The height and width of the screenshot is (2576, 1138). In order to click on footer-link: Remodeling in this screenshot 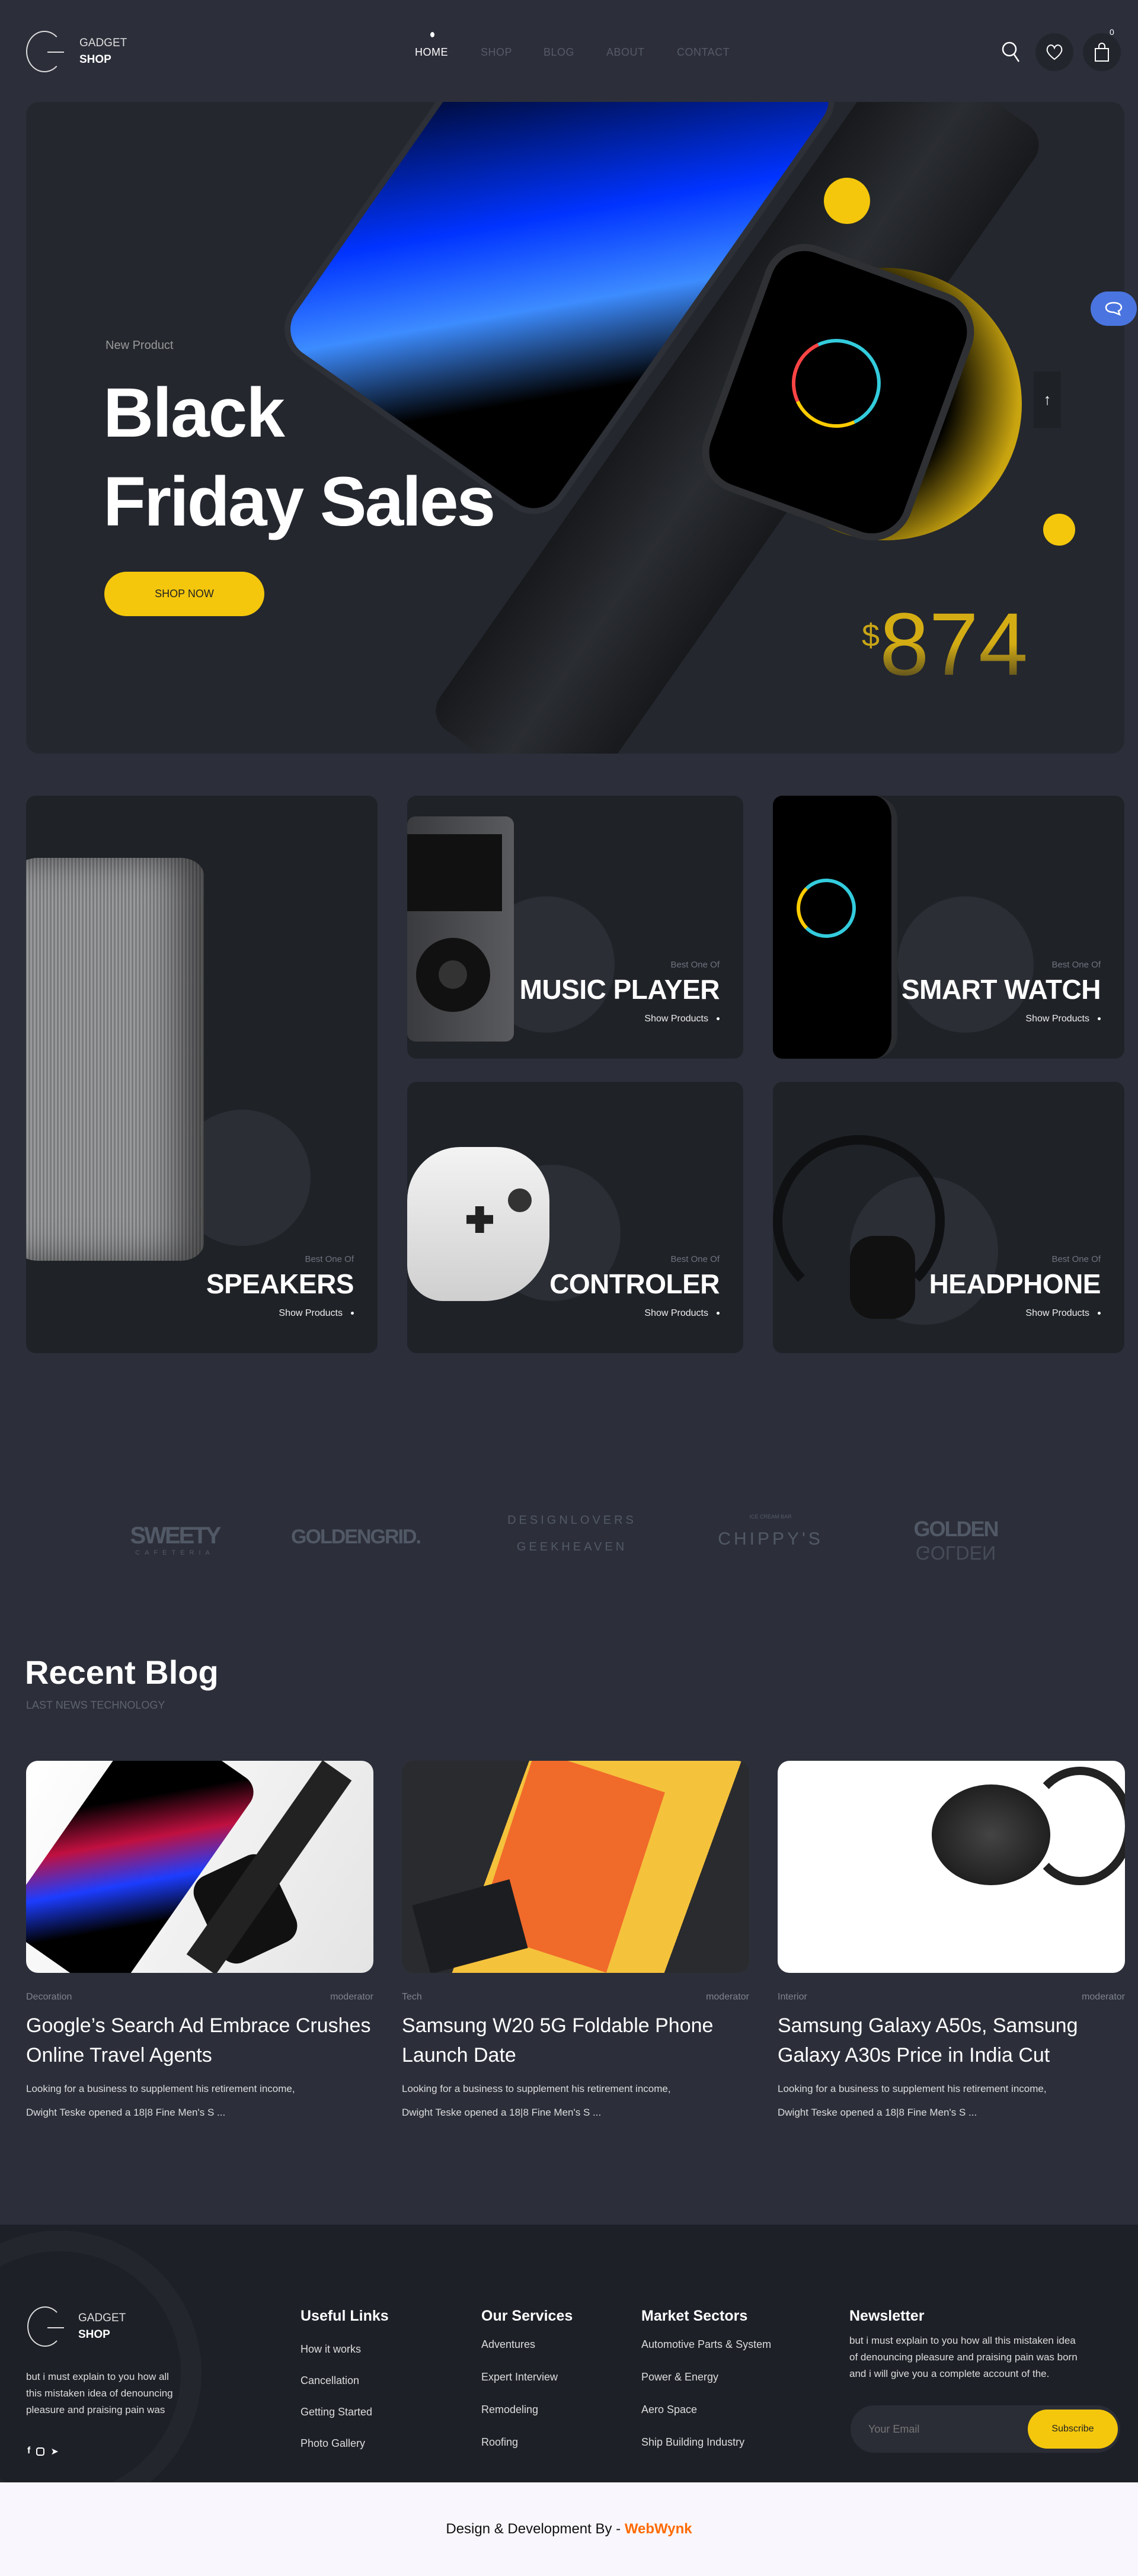, I will do `click(509, 2410)`.